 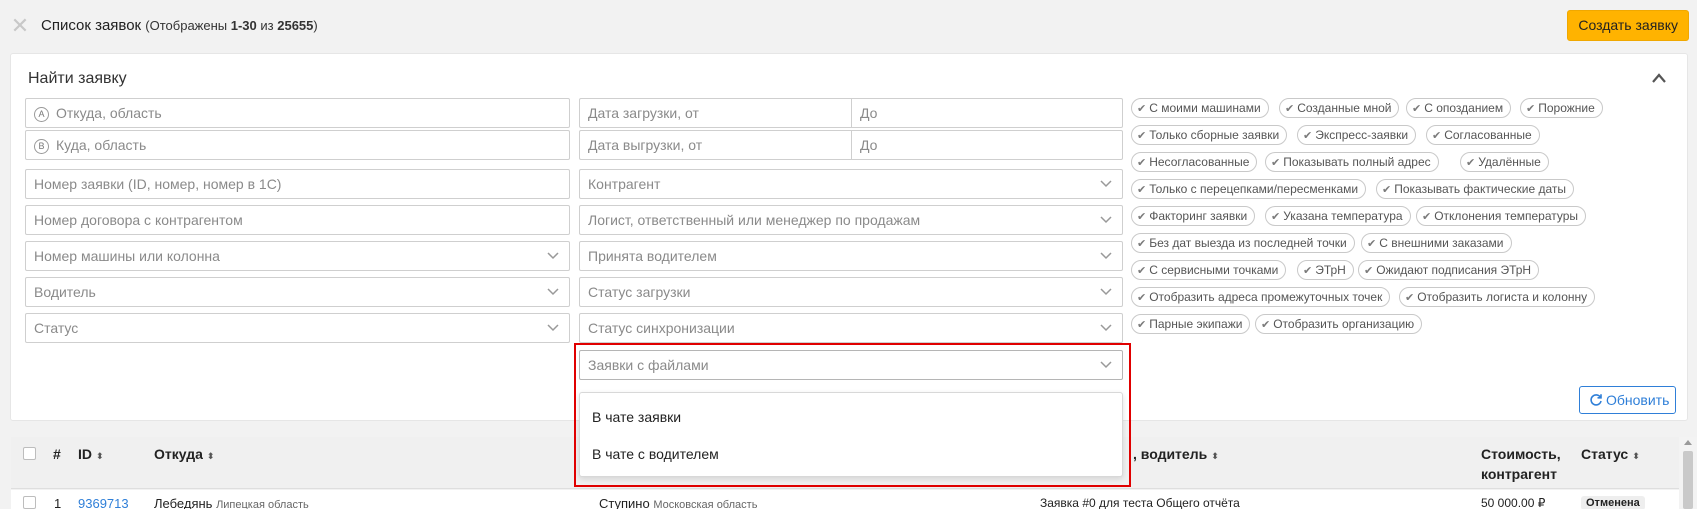 What do you see at coordinates (1454, 270) in the screenshot?
I see `filter-tag-label: Ожидают подписания ЭТрН` at bounding box center [1454, 270].